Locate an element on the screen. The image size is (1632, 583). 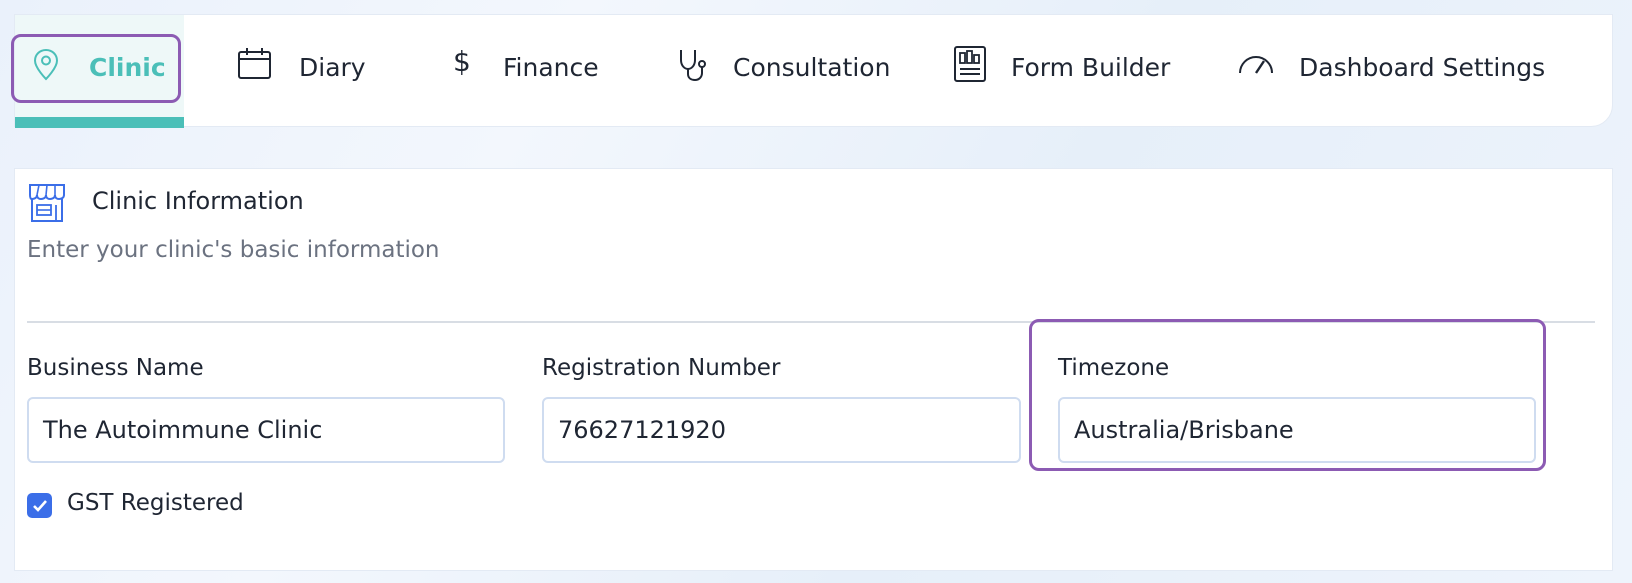
tab-label: Form Builder is located at coordinates (1091, 67).